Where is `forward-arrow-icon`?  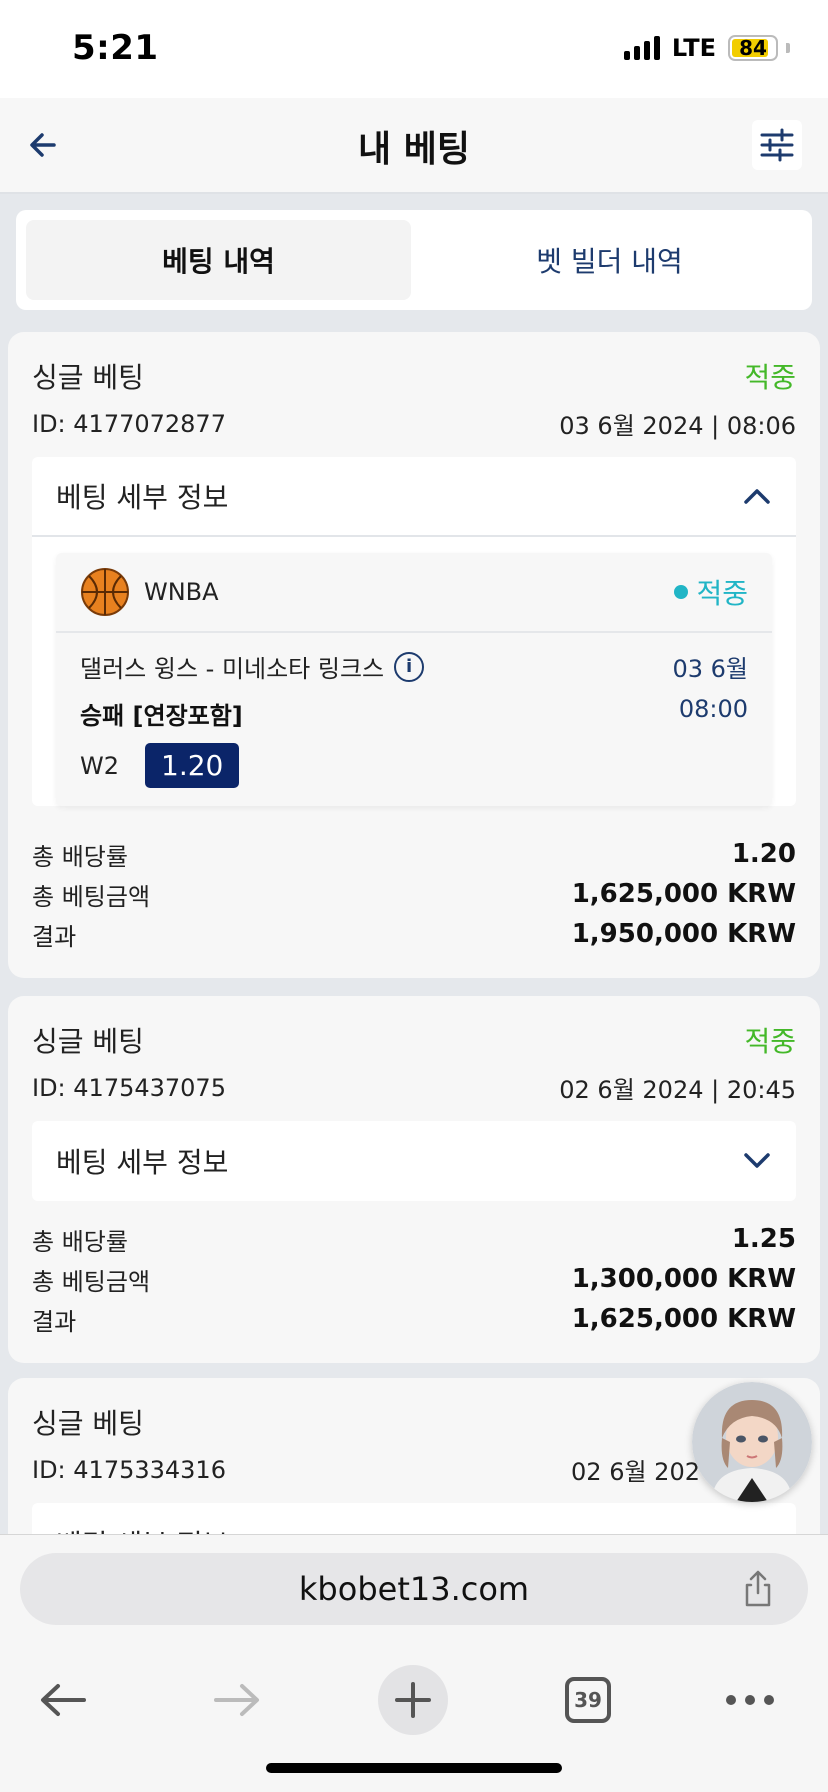
forward-arrow-icon is located at coordinates (236, 1700).